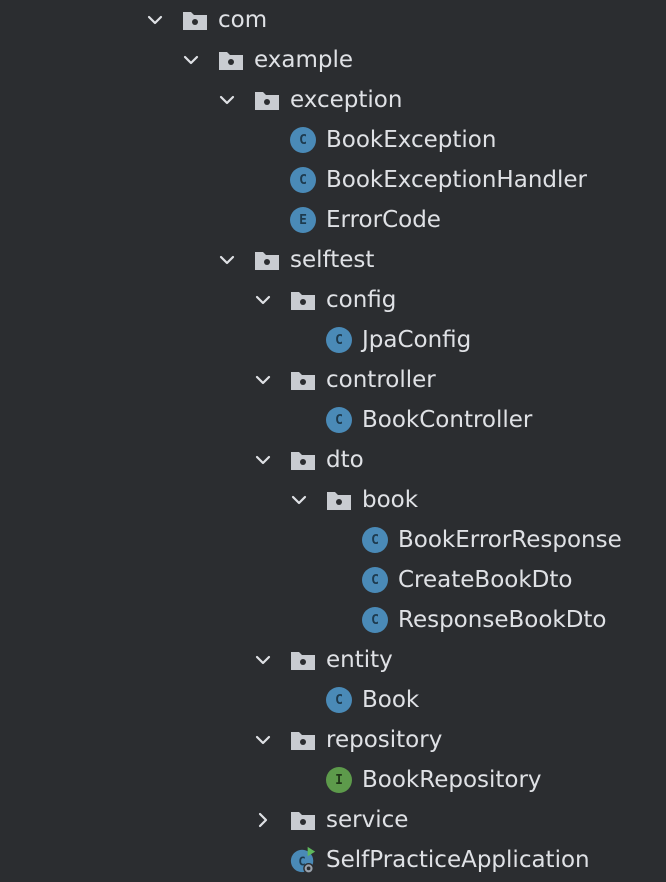  What do you see at coordinates (333, 620) in the screenshot?
I see `tree-node-responsebookdto: C ResponseBookDto` at bounding box center [333, 620].